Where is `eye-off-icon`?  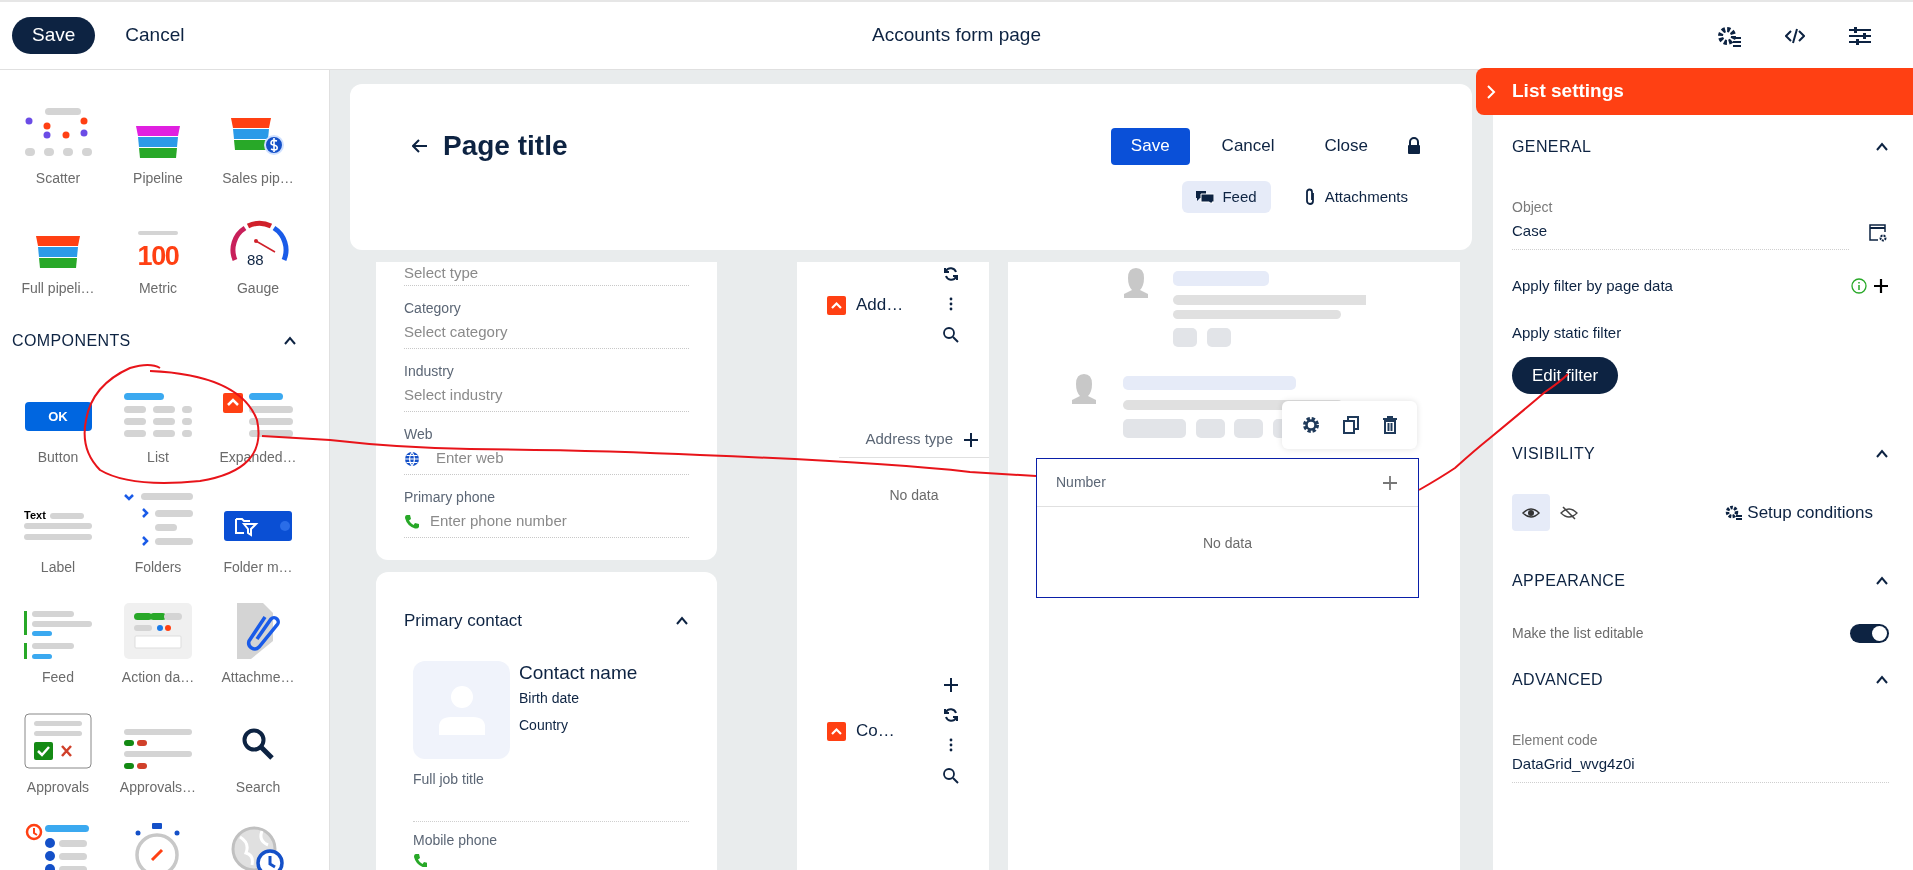 eye-off-icon is located at coordinates (1569, 512).